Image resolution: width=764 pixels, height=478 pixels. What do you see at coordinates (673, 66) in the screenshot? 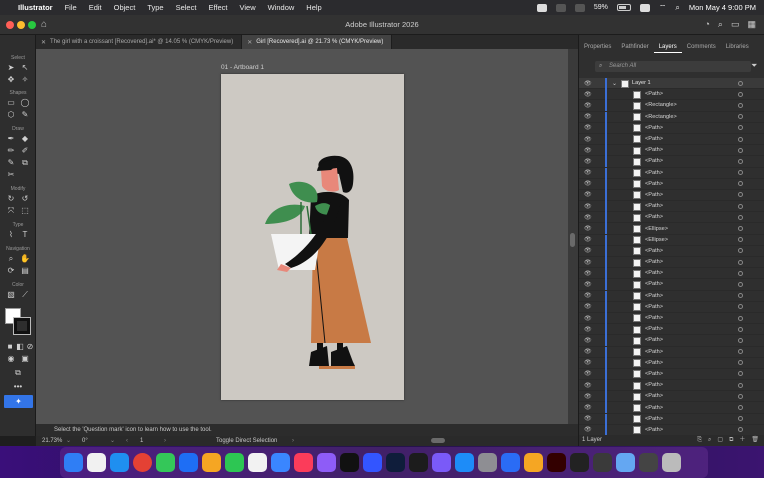
I see `layers-search-input: ⌕ Search All` at bounding box center [673, 66].